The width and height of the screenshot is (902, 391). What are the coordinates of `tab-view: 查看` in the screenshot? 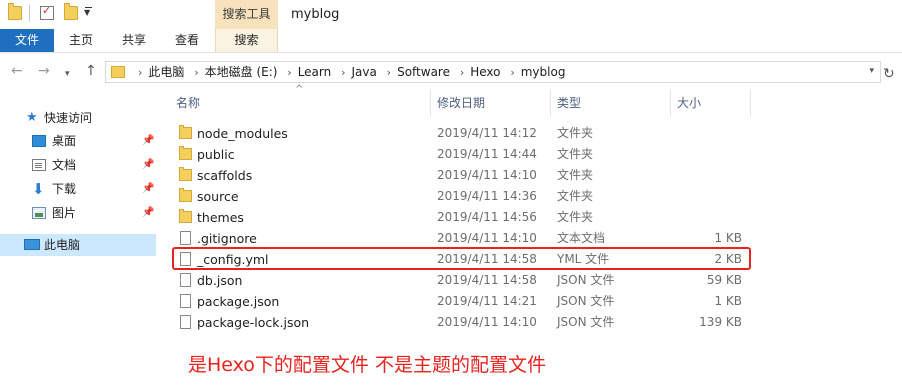 It's located at (187, 40).